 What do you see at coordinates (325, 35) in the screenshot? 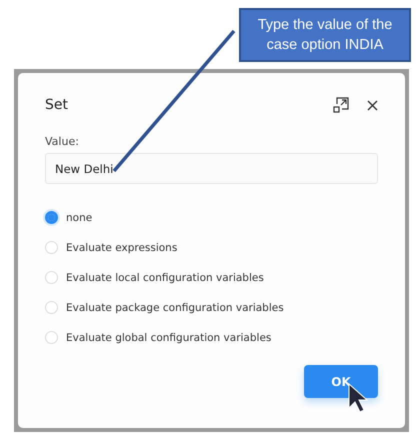
I see `callout-box: Type the value of the case option INDIA` at bounding box center [325, 35].